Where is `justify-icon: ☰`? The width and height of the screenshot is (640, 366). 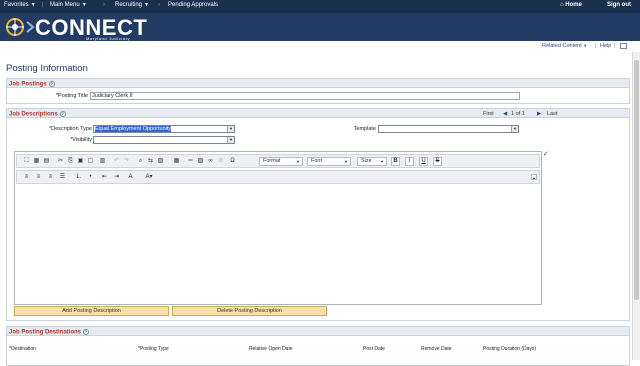
justify-icon: ☰ is located at coordinates (62, 177).